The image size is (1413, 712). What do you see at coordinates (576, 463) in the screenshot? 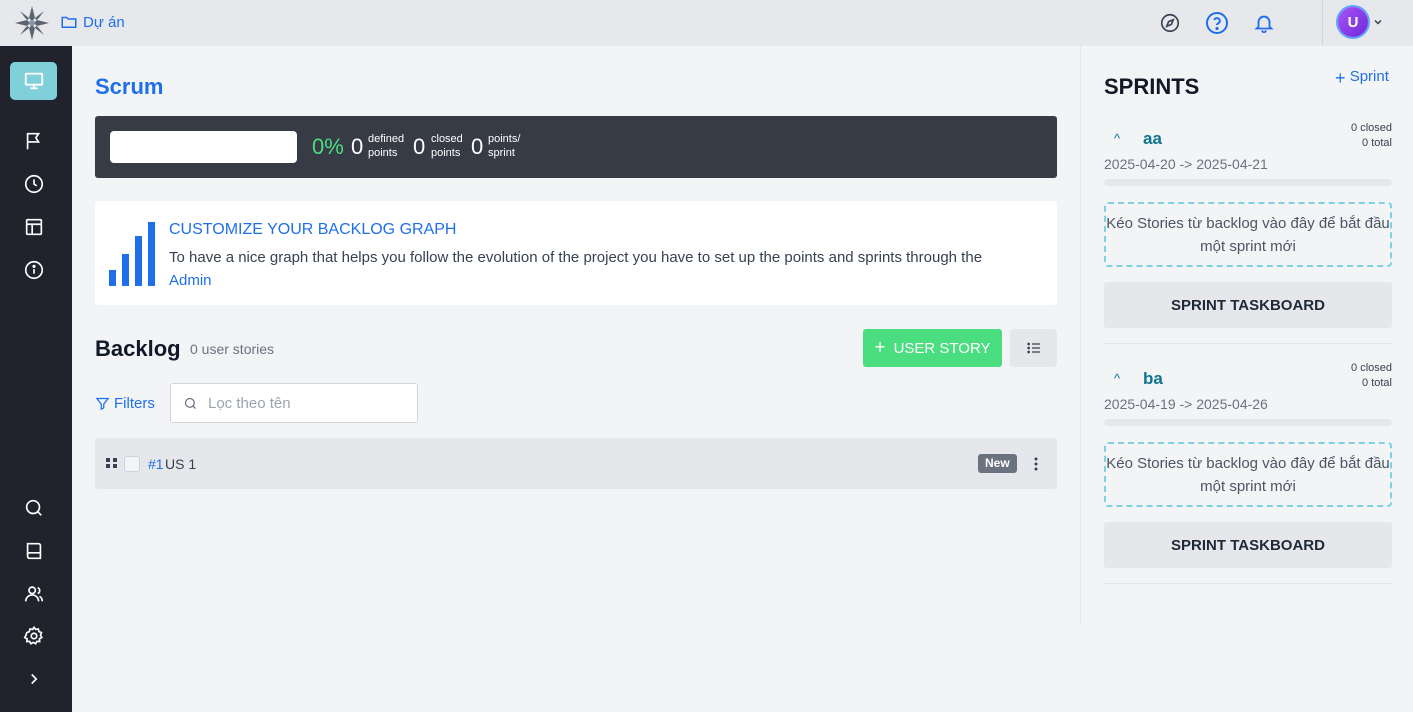
I see `table-row: #1 US 1 New` at bounding box center [576, 463].